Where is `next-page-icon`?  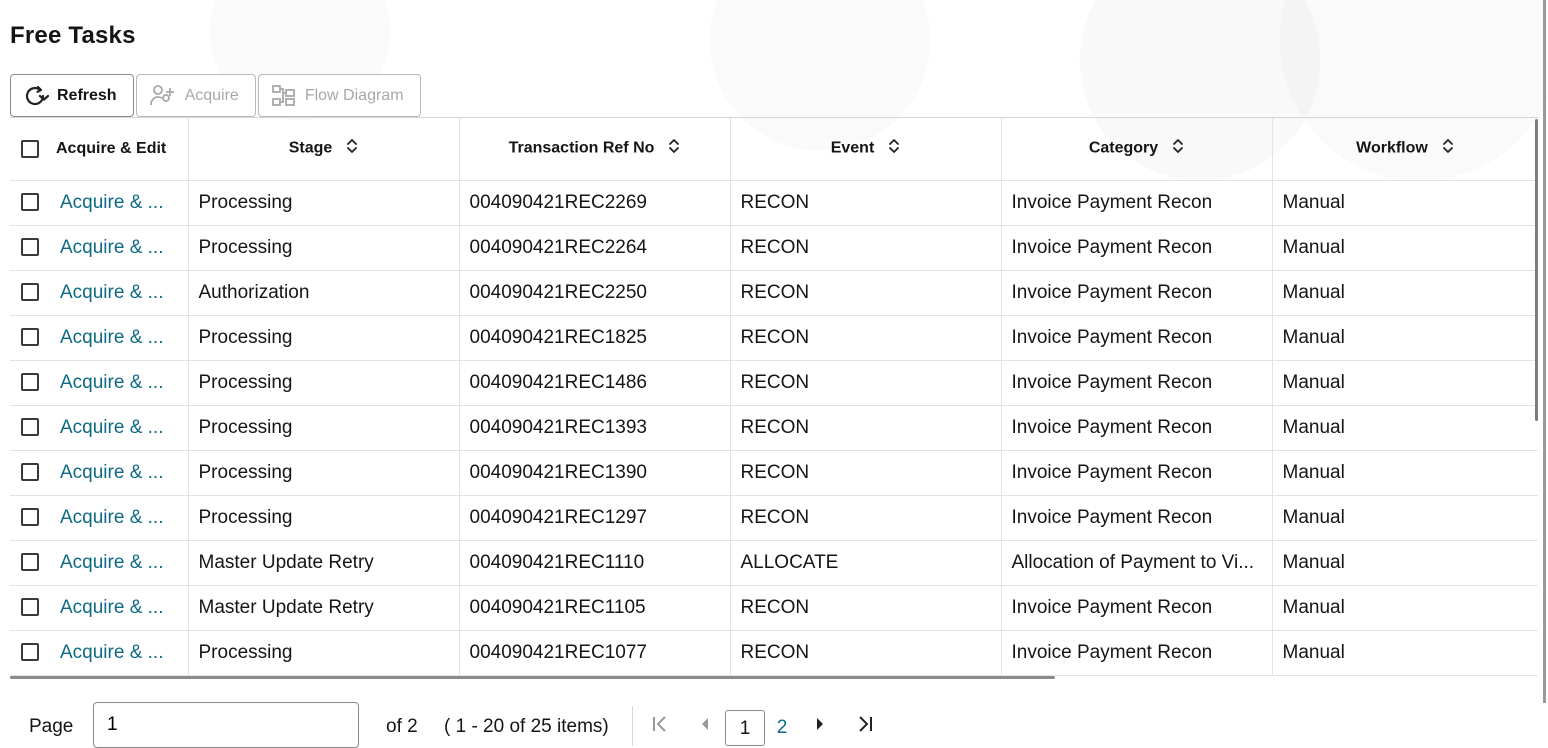
next-page-icon is located at coordinates (821, 727).